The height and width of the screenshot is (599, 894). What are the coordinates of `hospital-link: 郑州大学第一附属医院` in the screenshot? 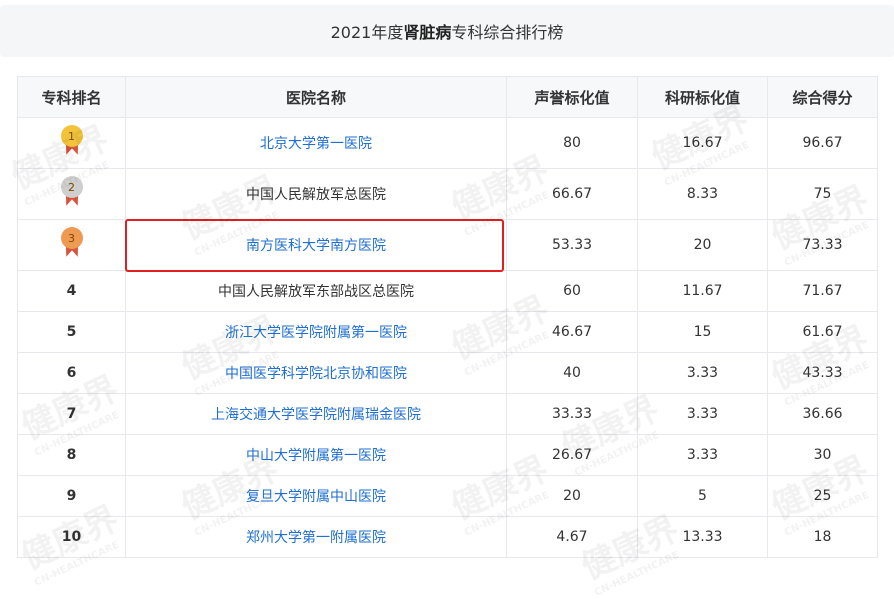 It's located at (316, 538).